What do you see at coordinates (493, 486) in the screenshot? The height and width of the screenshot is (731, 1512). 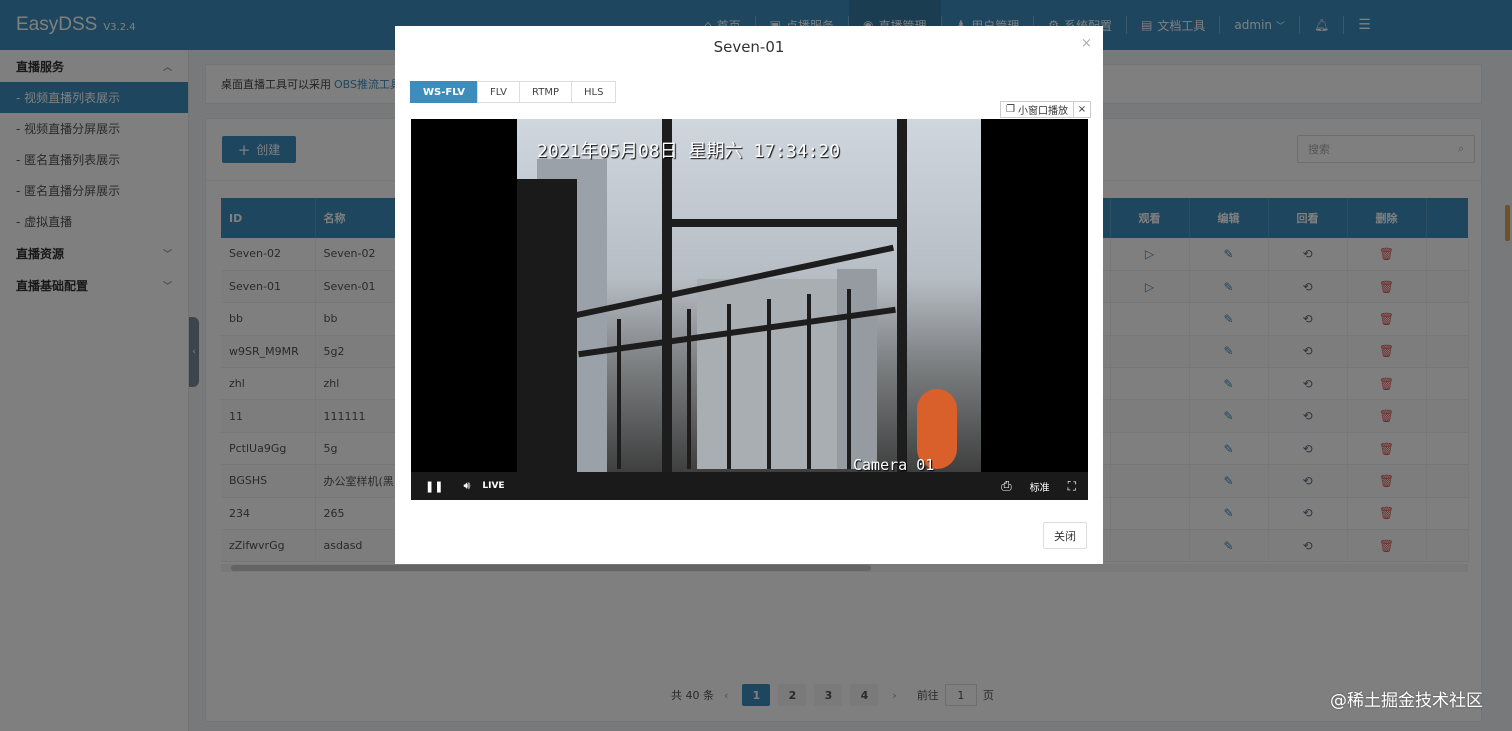 I see `live-label: LIVE` at bounding box center [493, 486].